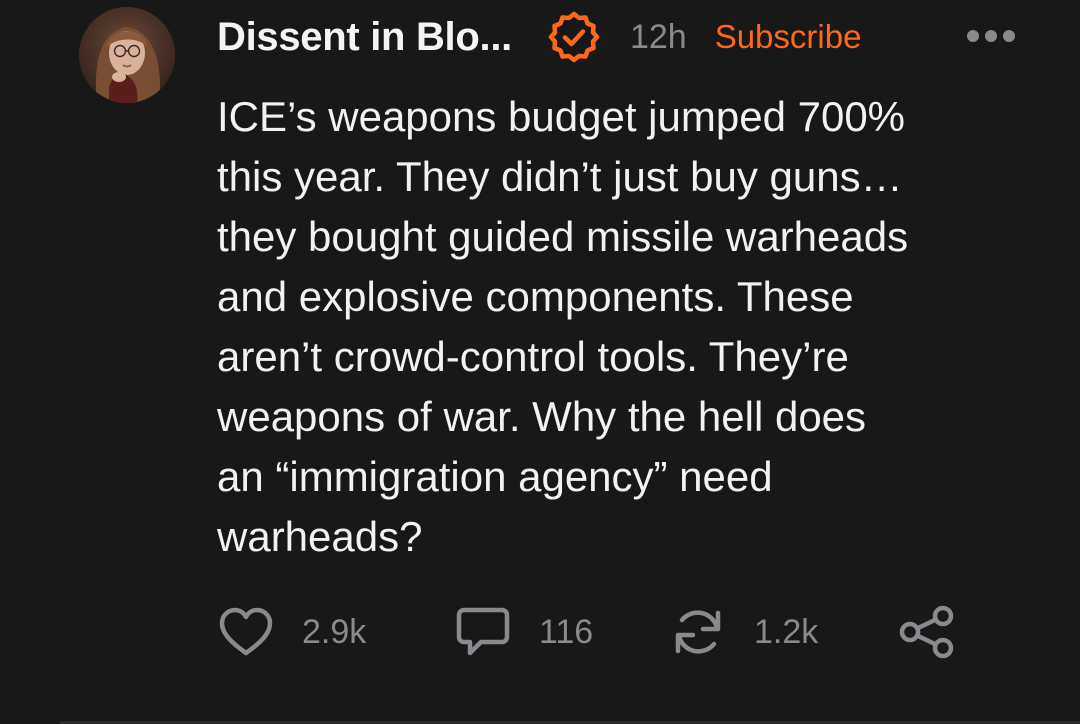 This screenshot has height=724, width=1080. Describe the element at coordinates (788, 37) in the screenshot. I see `subscribe-button: Subscribe` at that location.